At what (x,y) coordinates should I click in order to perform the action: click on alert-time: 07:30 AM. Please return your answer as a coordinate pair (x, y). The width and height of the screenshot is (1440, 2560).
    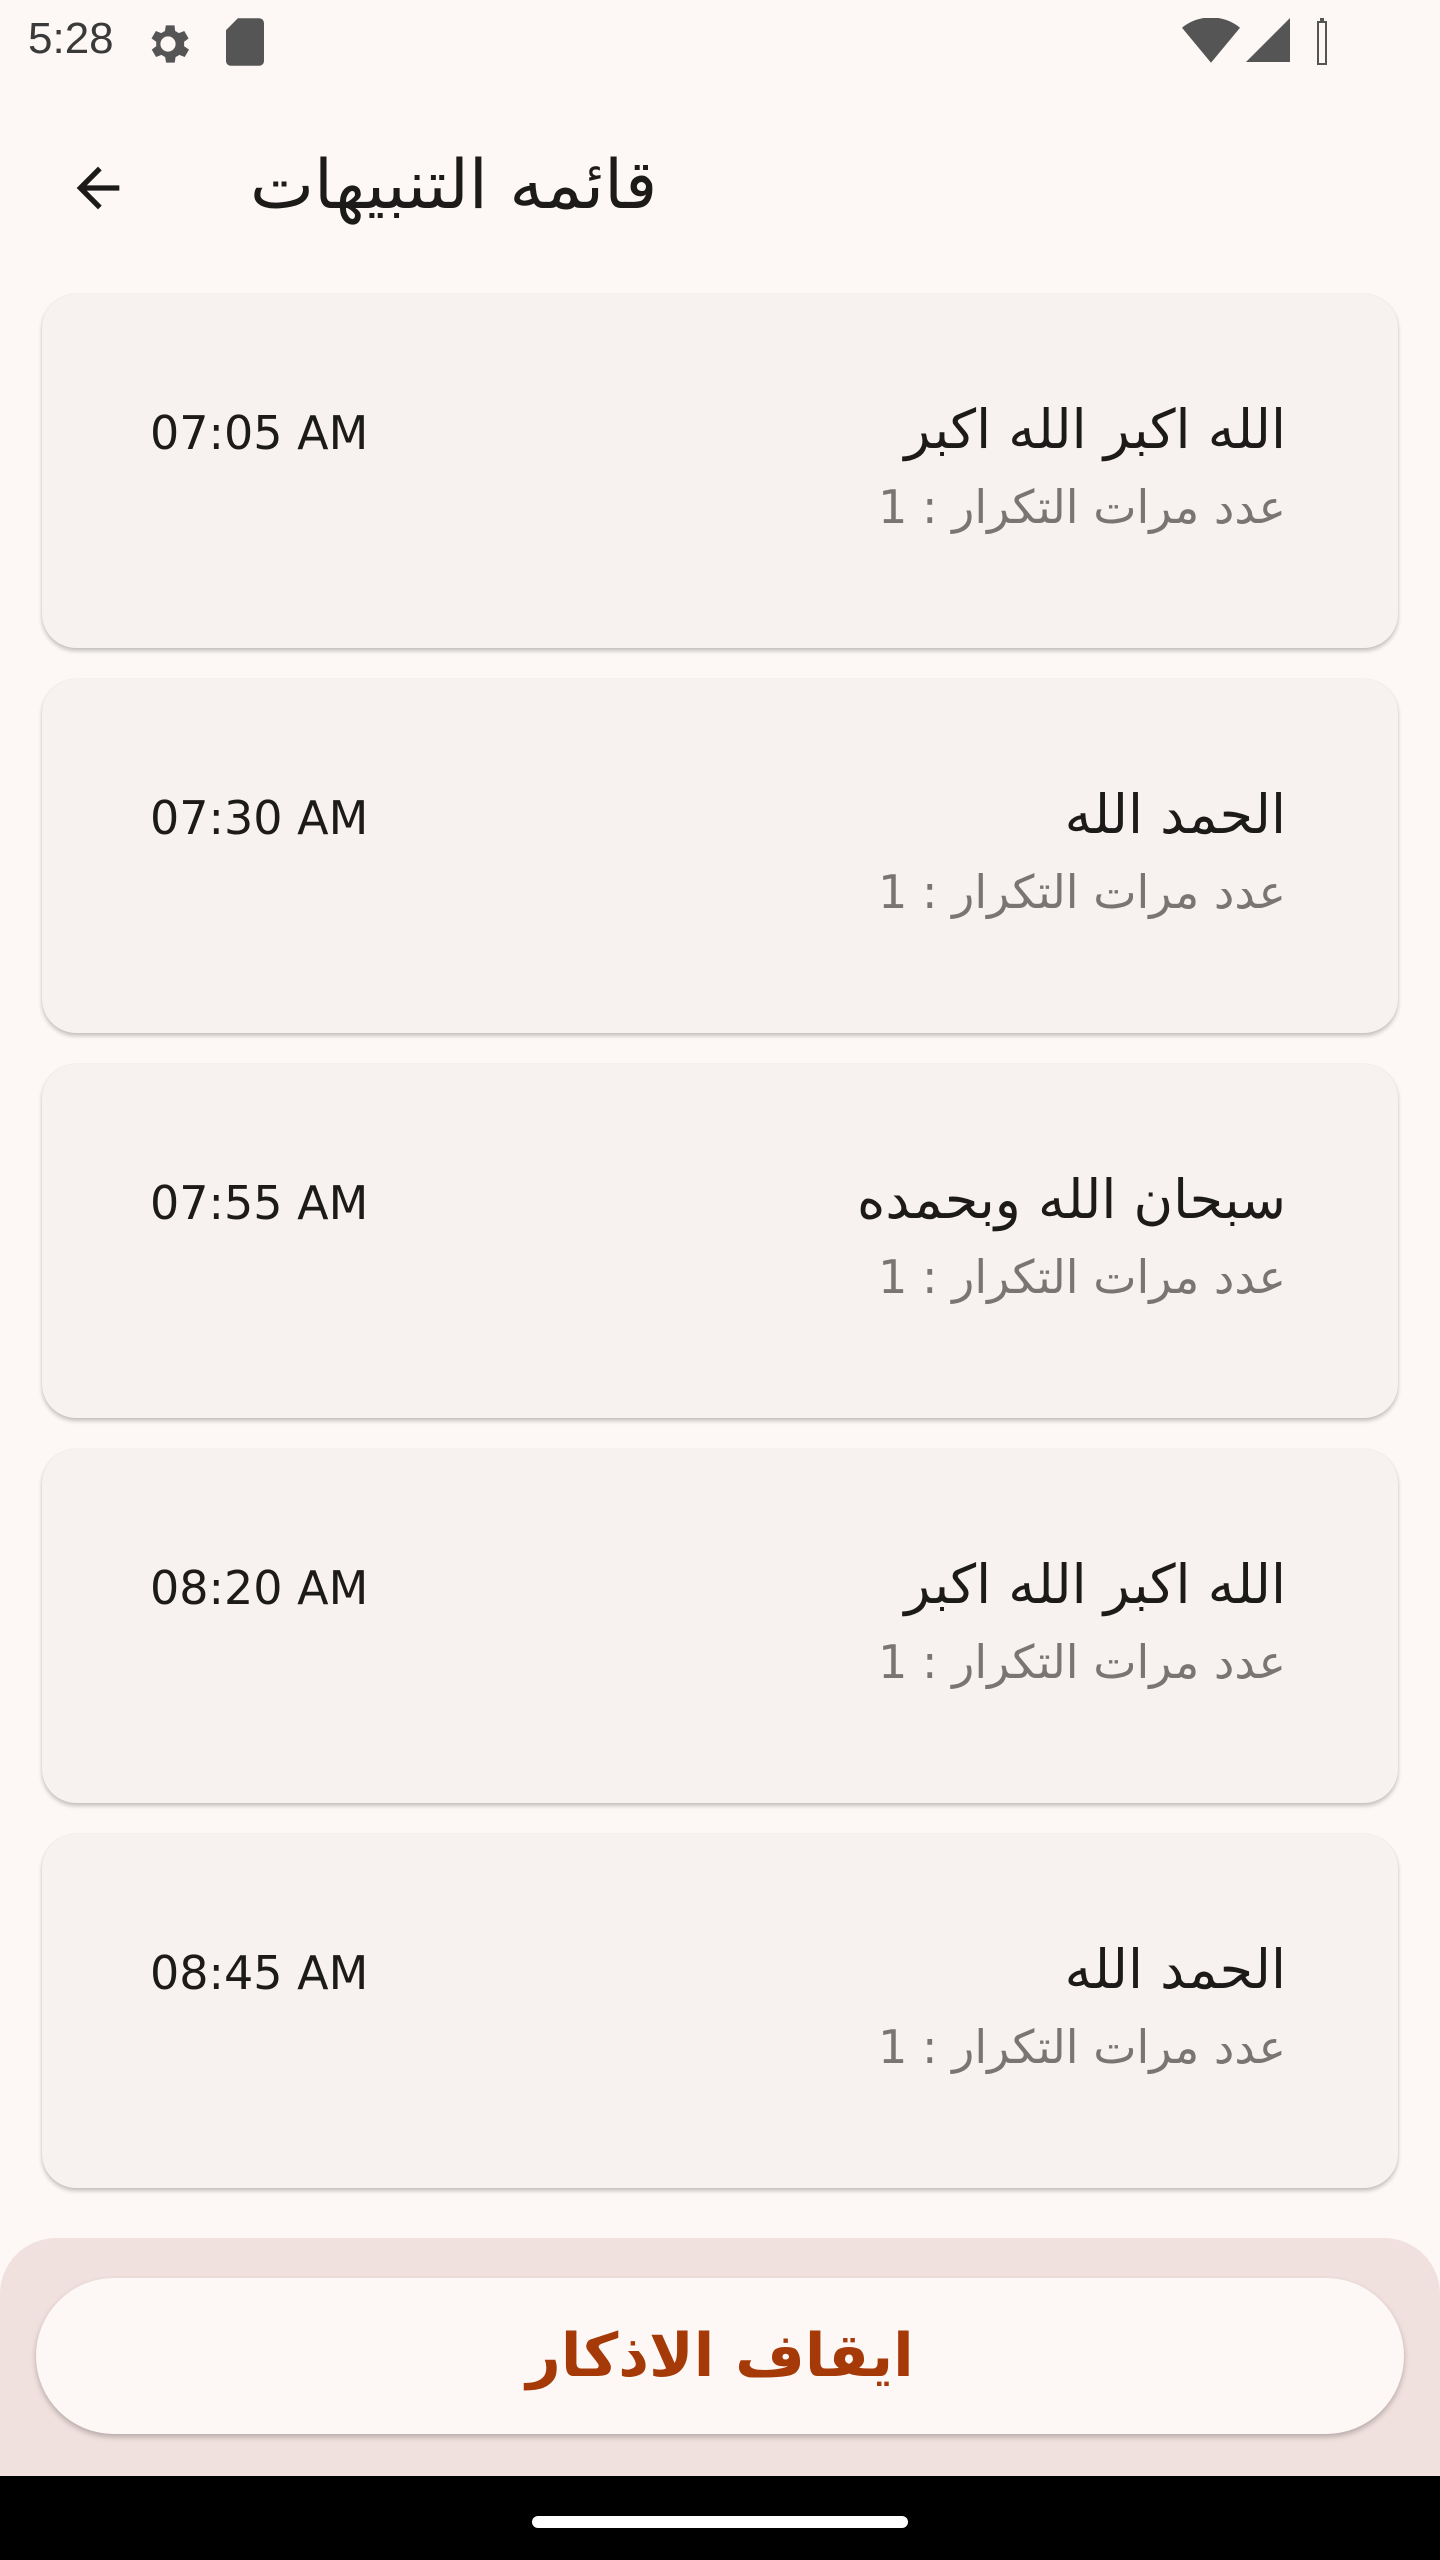
    Looking at the image, I should click on (259, 818).